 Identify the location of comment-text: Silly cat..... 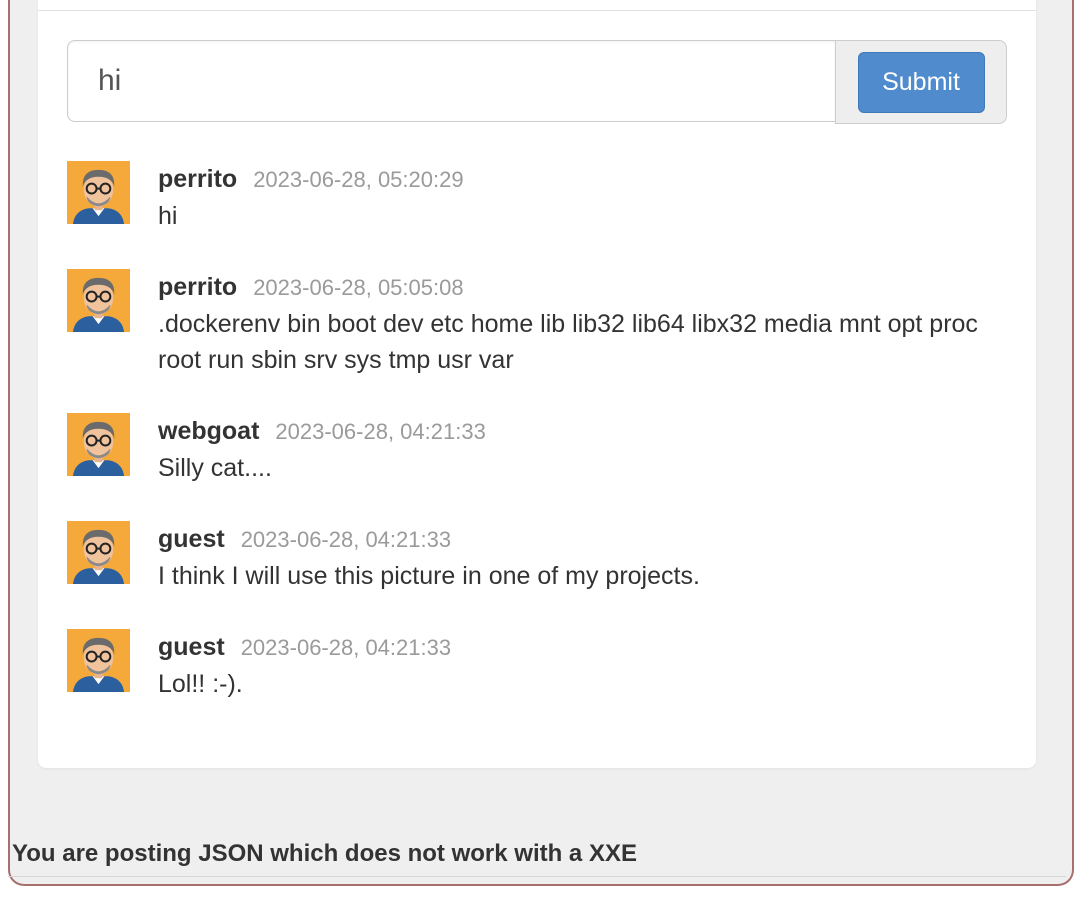
(215, 468).